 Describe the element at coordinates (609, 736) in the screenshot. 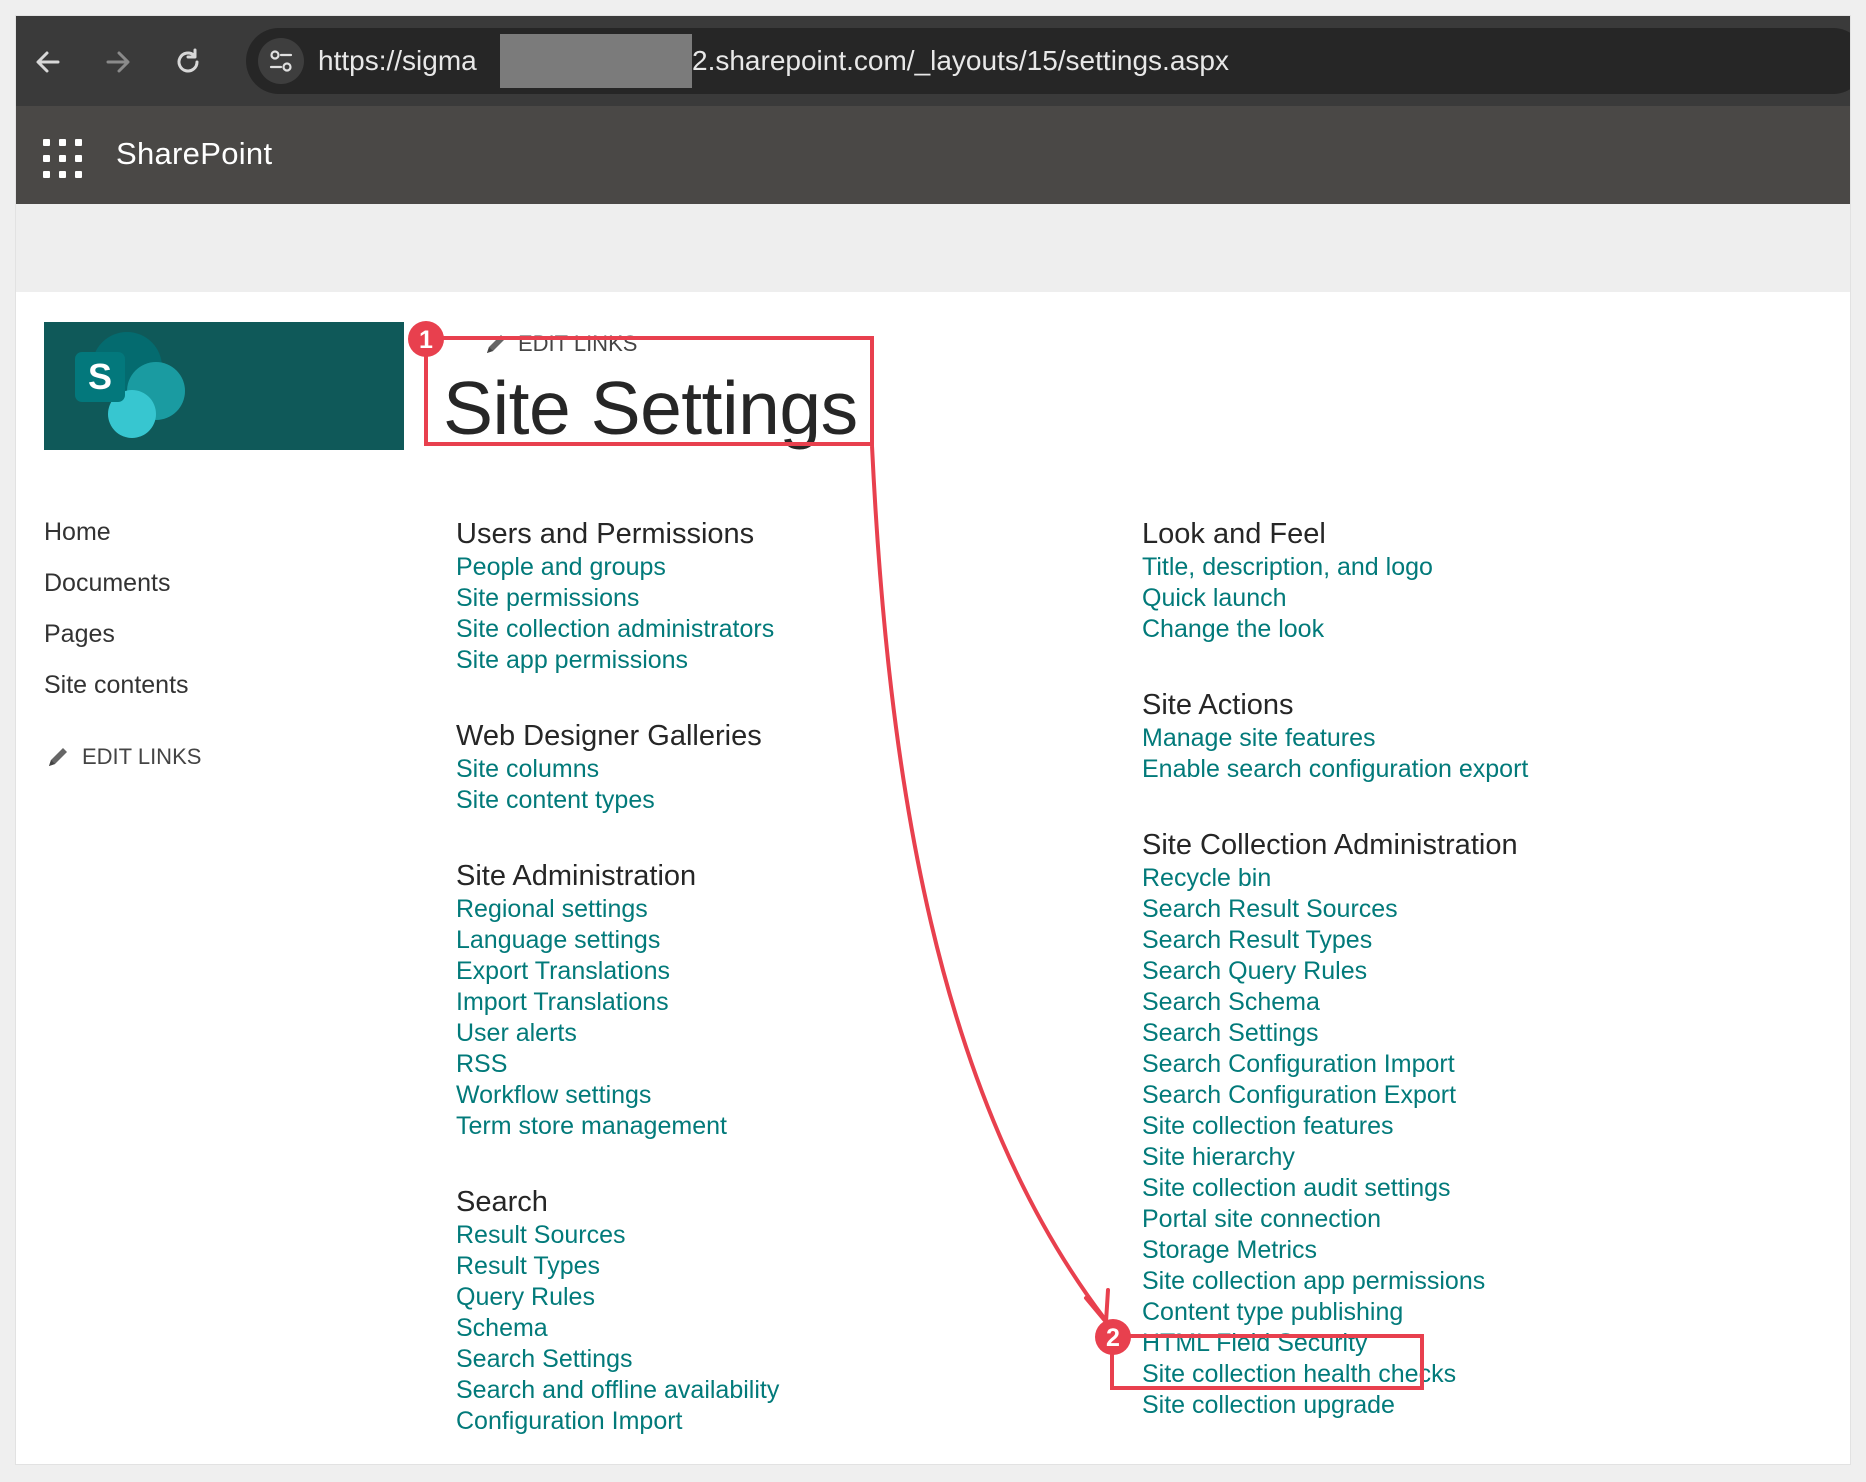

I see `section-title: Web Designer Galleries` at that location.